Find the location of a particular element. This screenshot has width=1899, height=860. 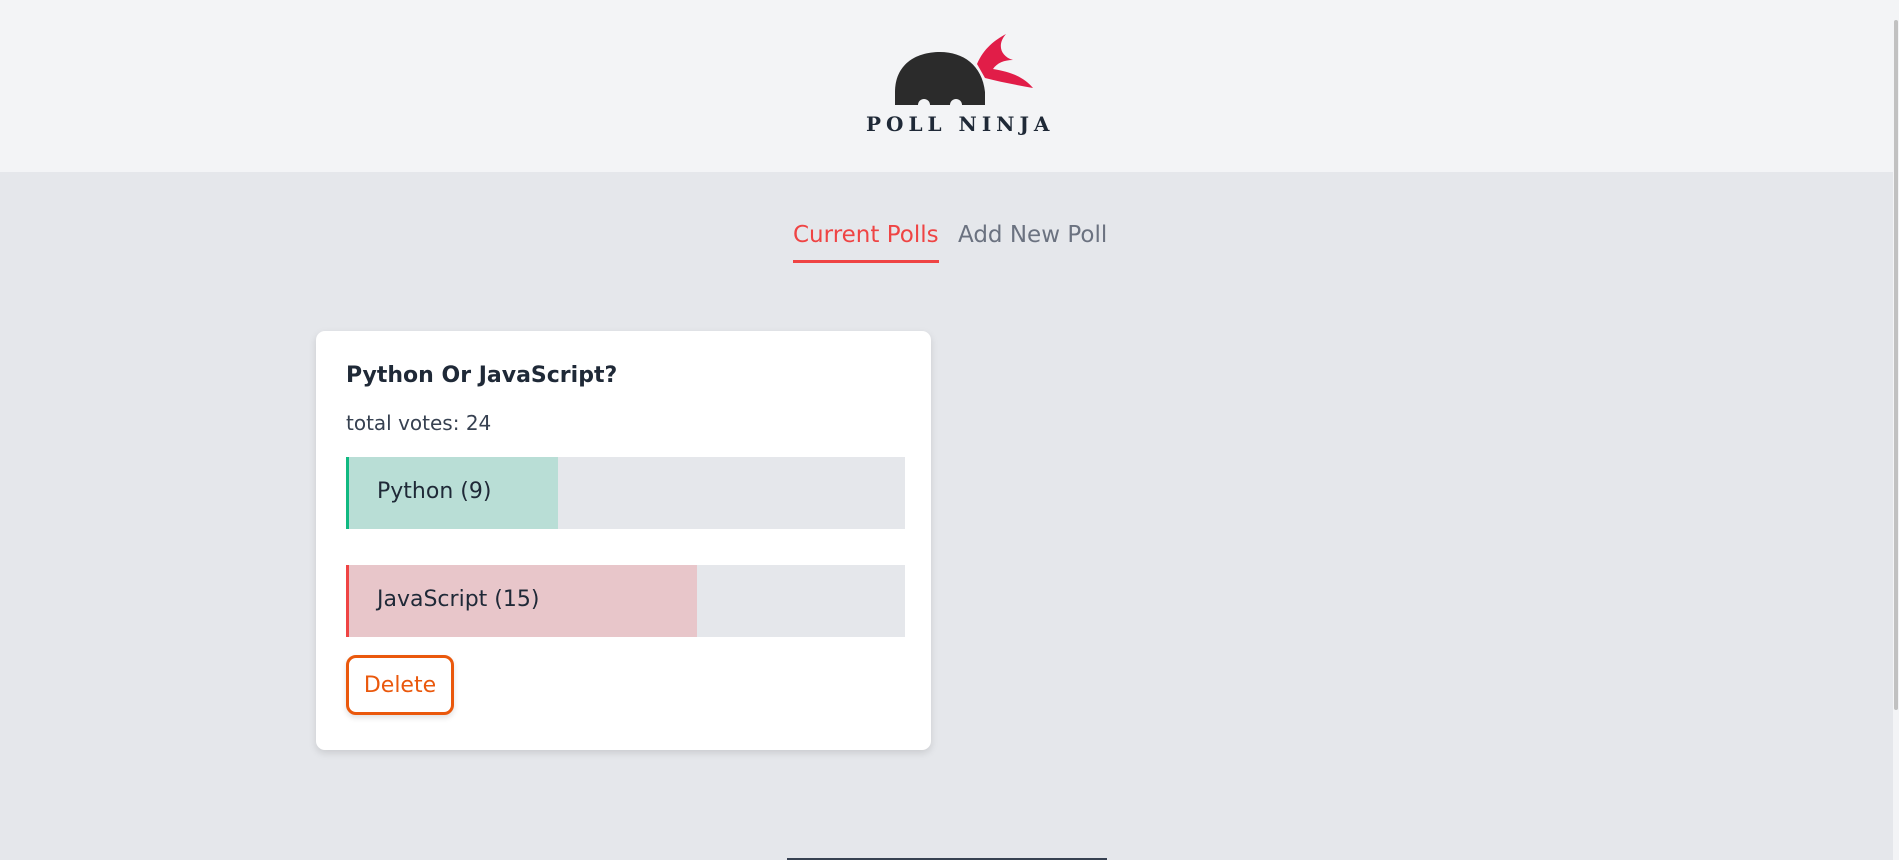

logo-text: POLL NINJA is located at coordinates (960, 124).